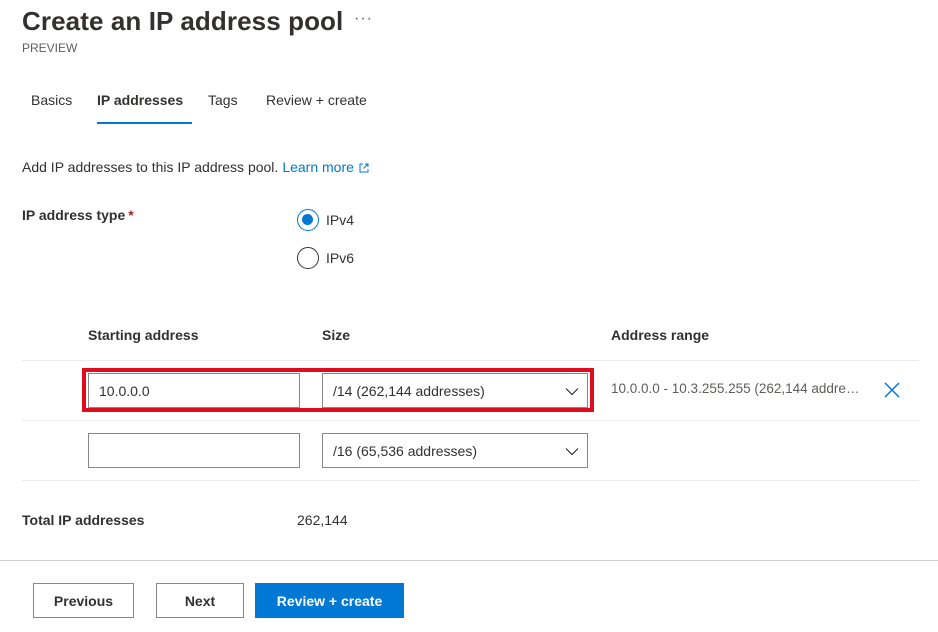 The image size is (938, 632). I want to click on radio-ipv6-control, so click(308, 258).